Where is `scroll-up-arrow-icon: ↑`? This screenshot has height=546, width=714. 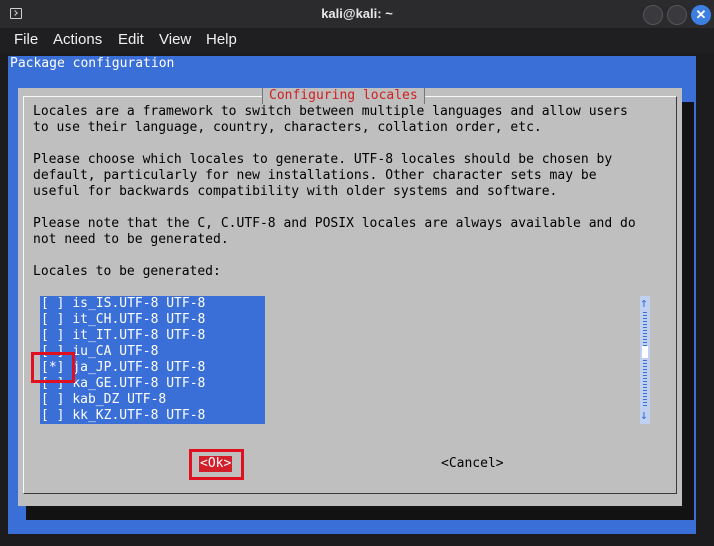
scroll-up-arrow-icon: ↑ is located at coordinates (644, 304).